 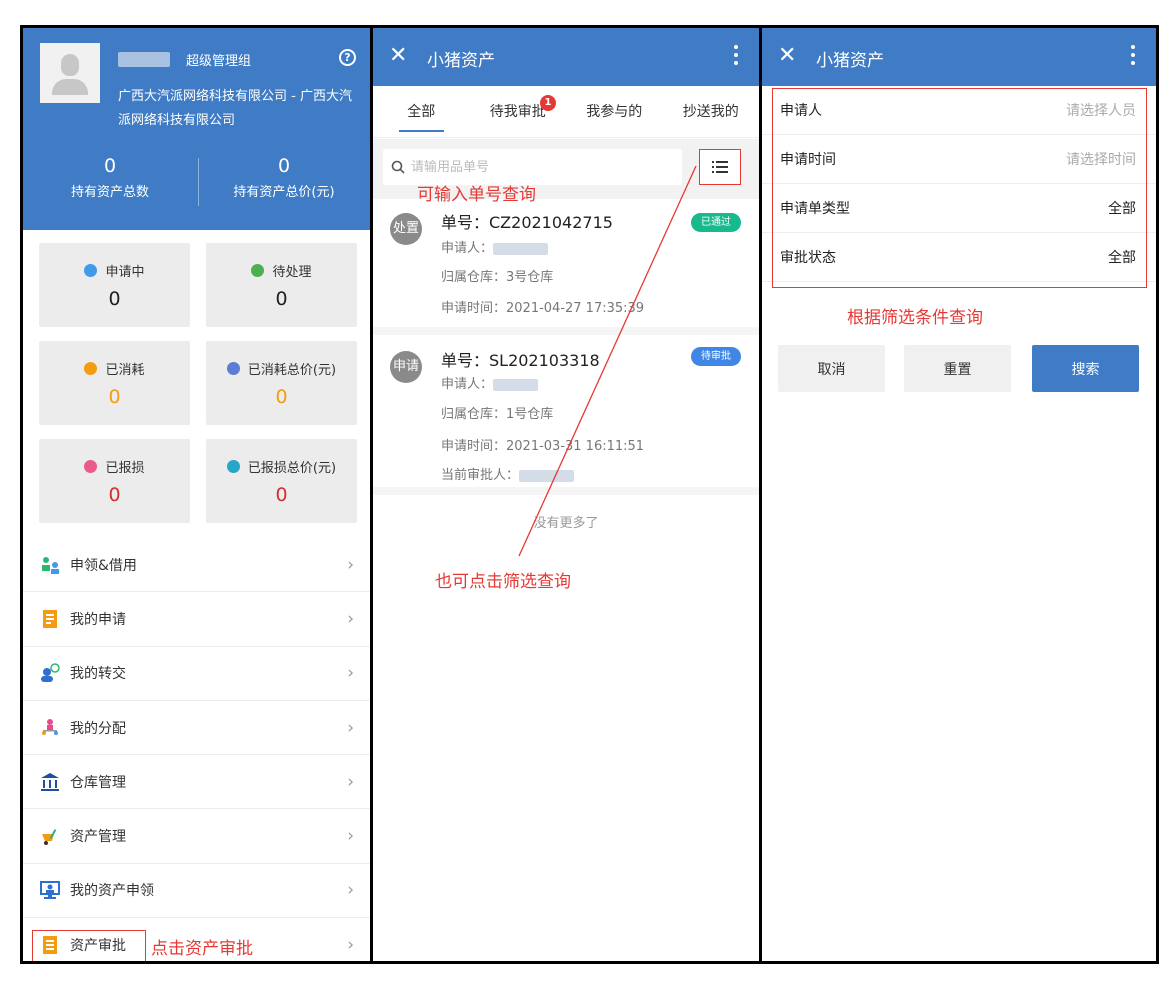 What do you see at coordinates (197, 891) in the screenshot?
I see `menu-my-asset-claim: 我的资产申领 ›` at bounding box center [197, 891].